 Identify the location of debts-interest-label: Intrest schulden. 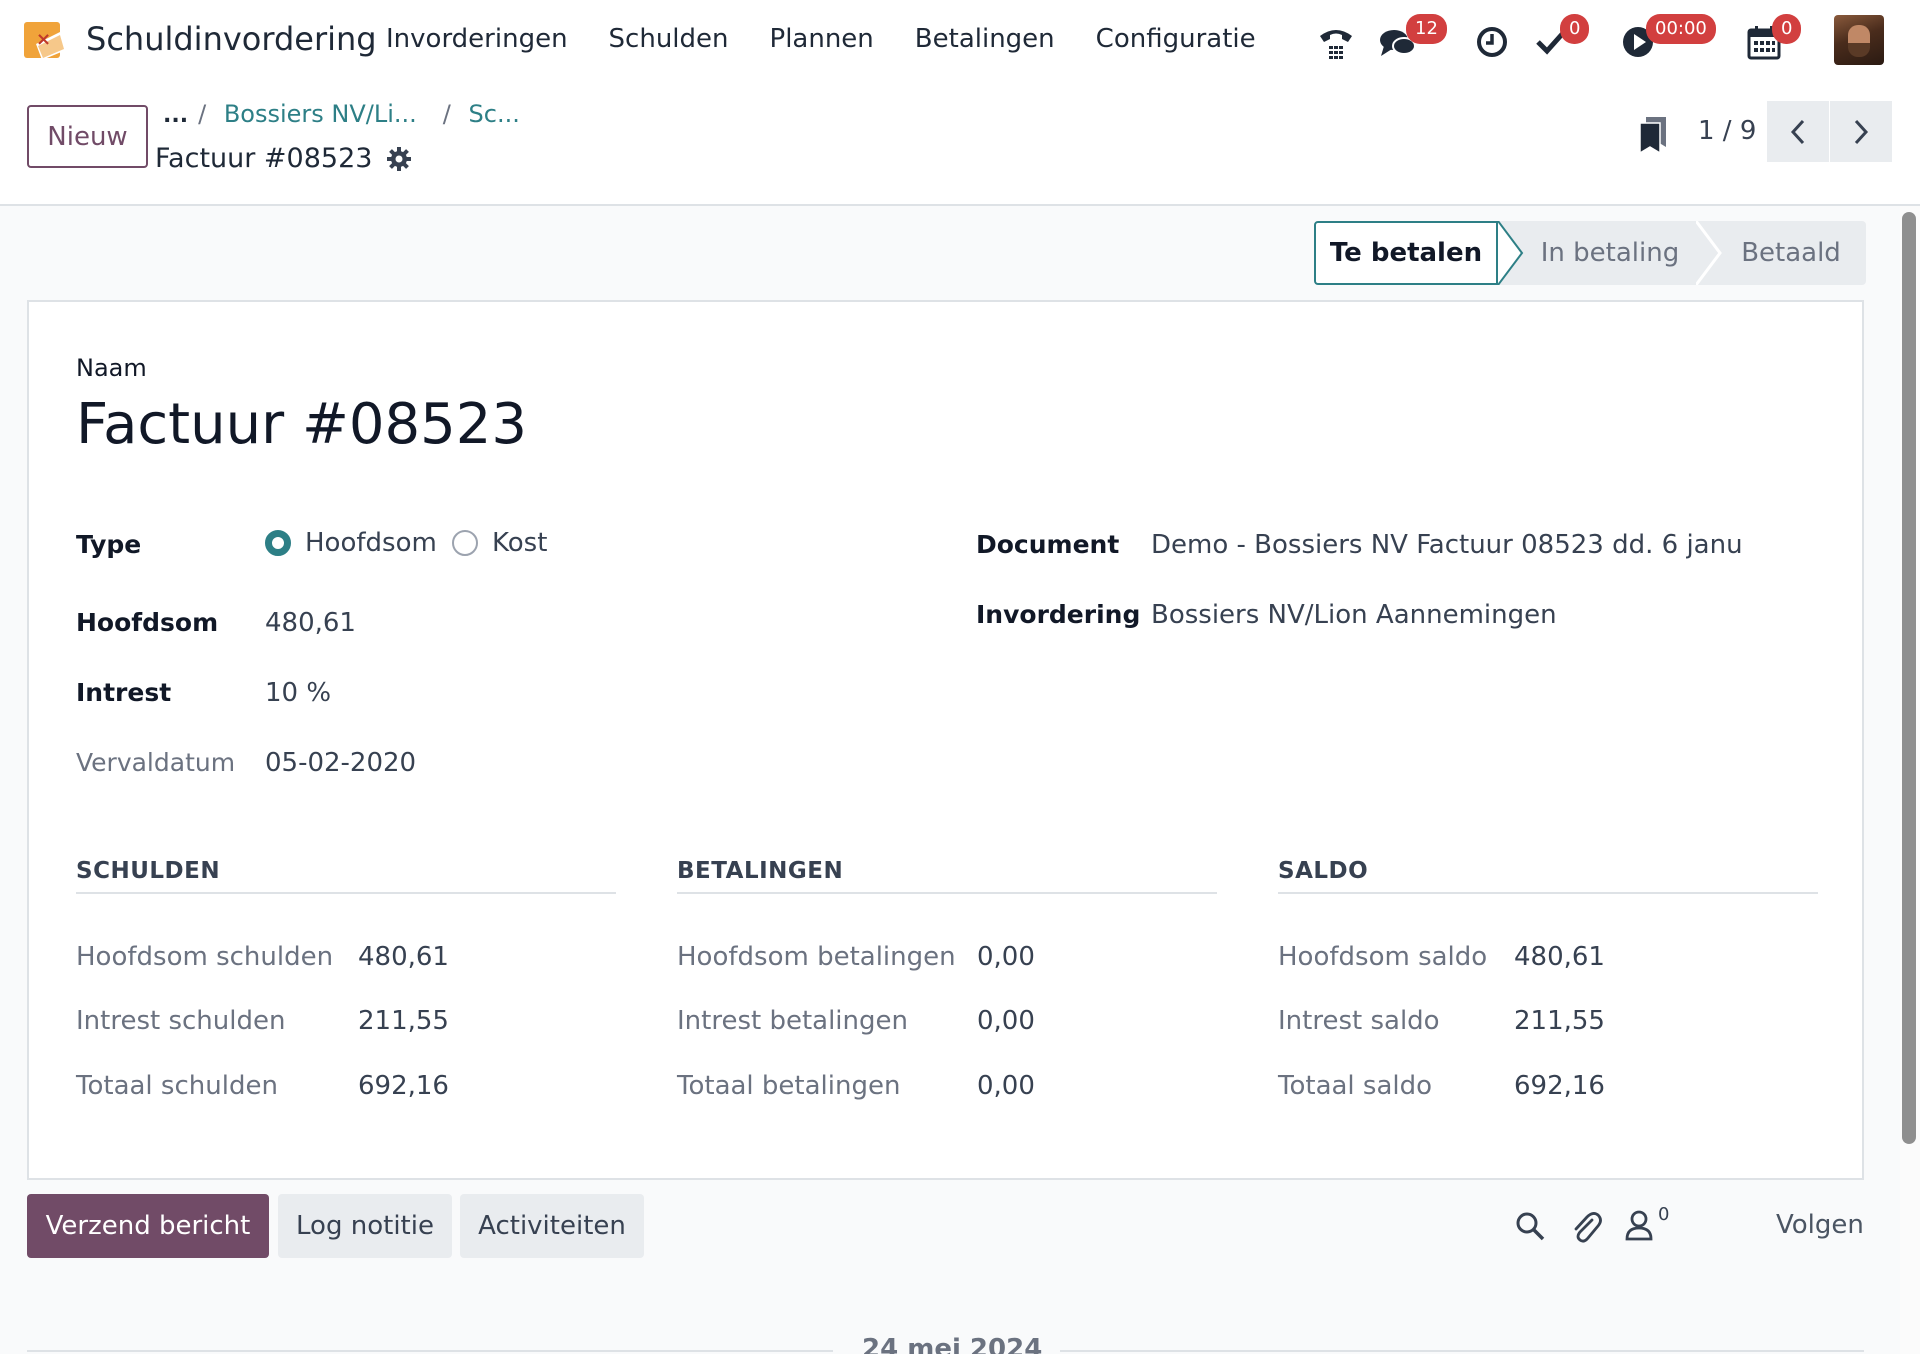
(181, 1021).